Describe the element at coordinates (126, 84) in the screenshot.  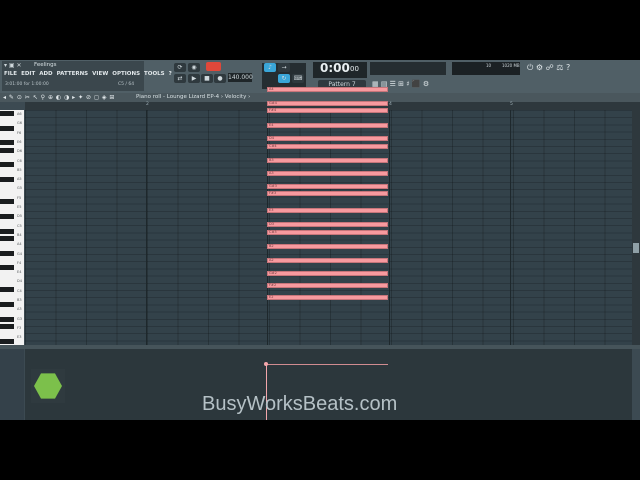
I see `hint-note: C5 / 64` at that location.